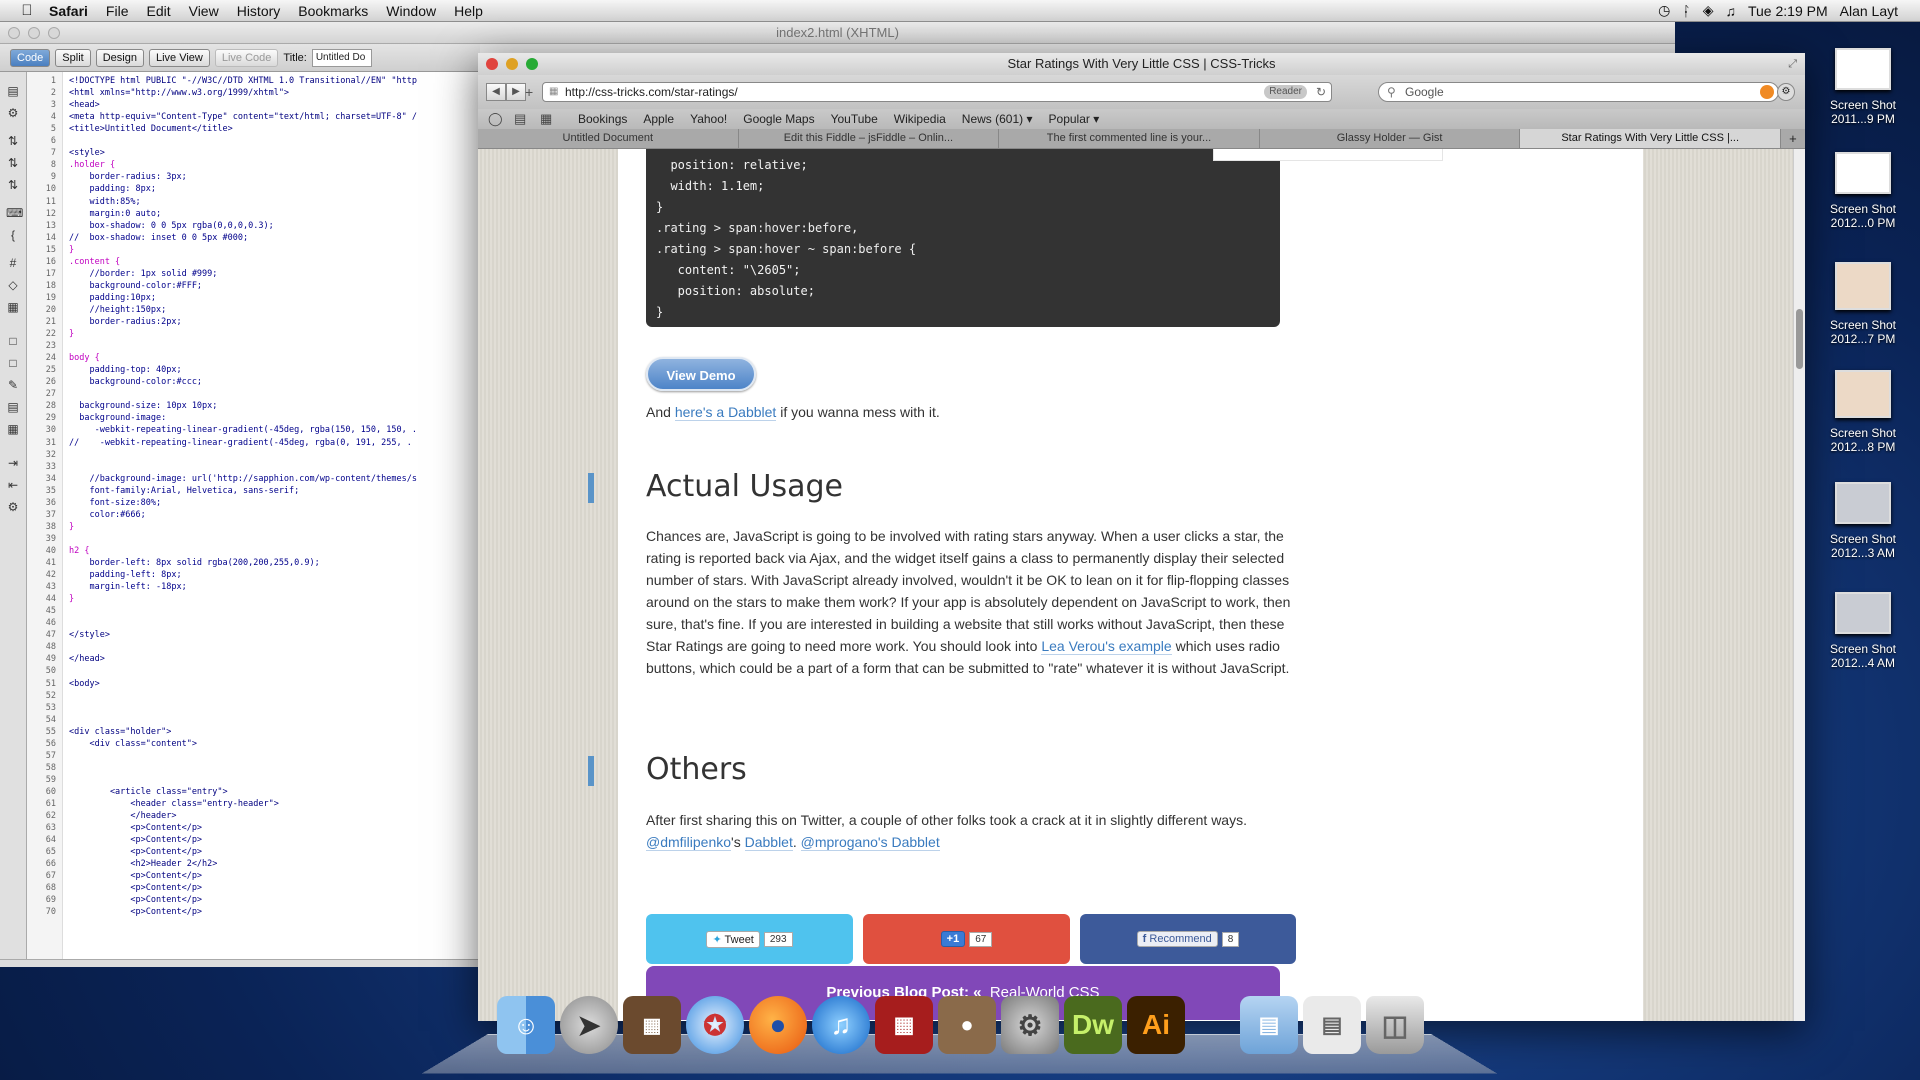  What do you see at coordinates (468, 11) in the screenshot?
I see `menu-help: Help` at bounding box center [468, 11].